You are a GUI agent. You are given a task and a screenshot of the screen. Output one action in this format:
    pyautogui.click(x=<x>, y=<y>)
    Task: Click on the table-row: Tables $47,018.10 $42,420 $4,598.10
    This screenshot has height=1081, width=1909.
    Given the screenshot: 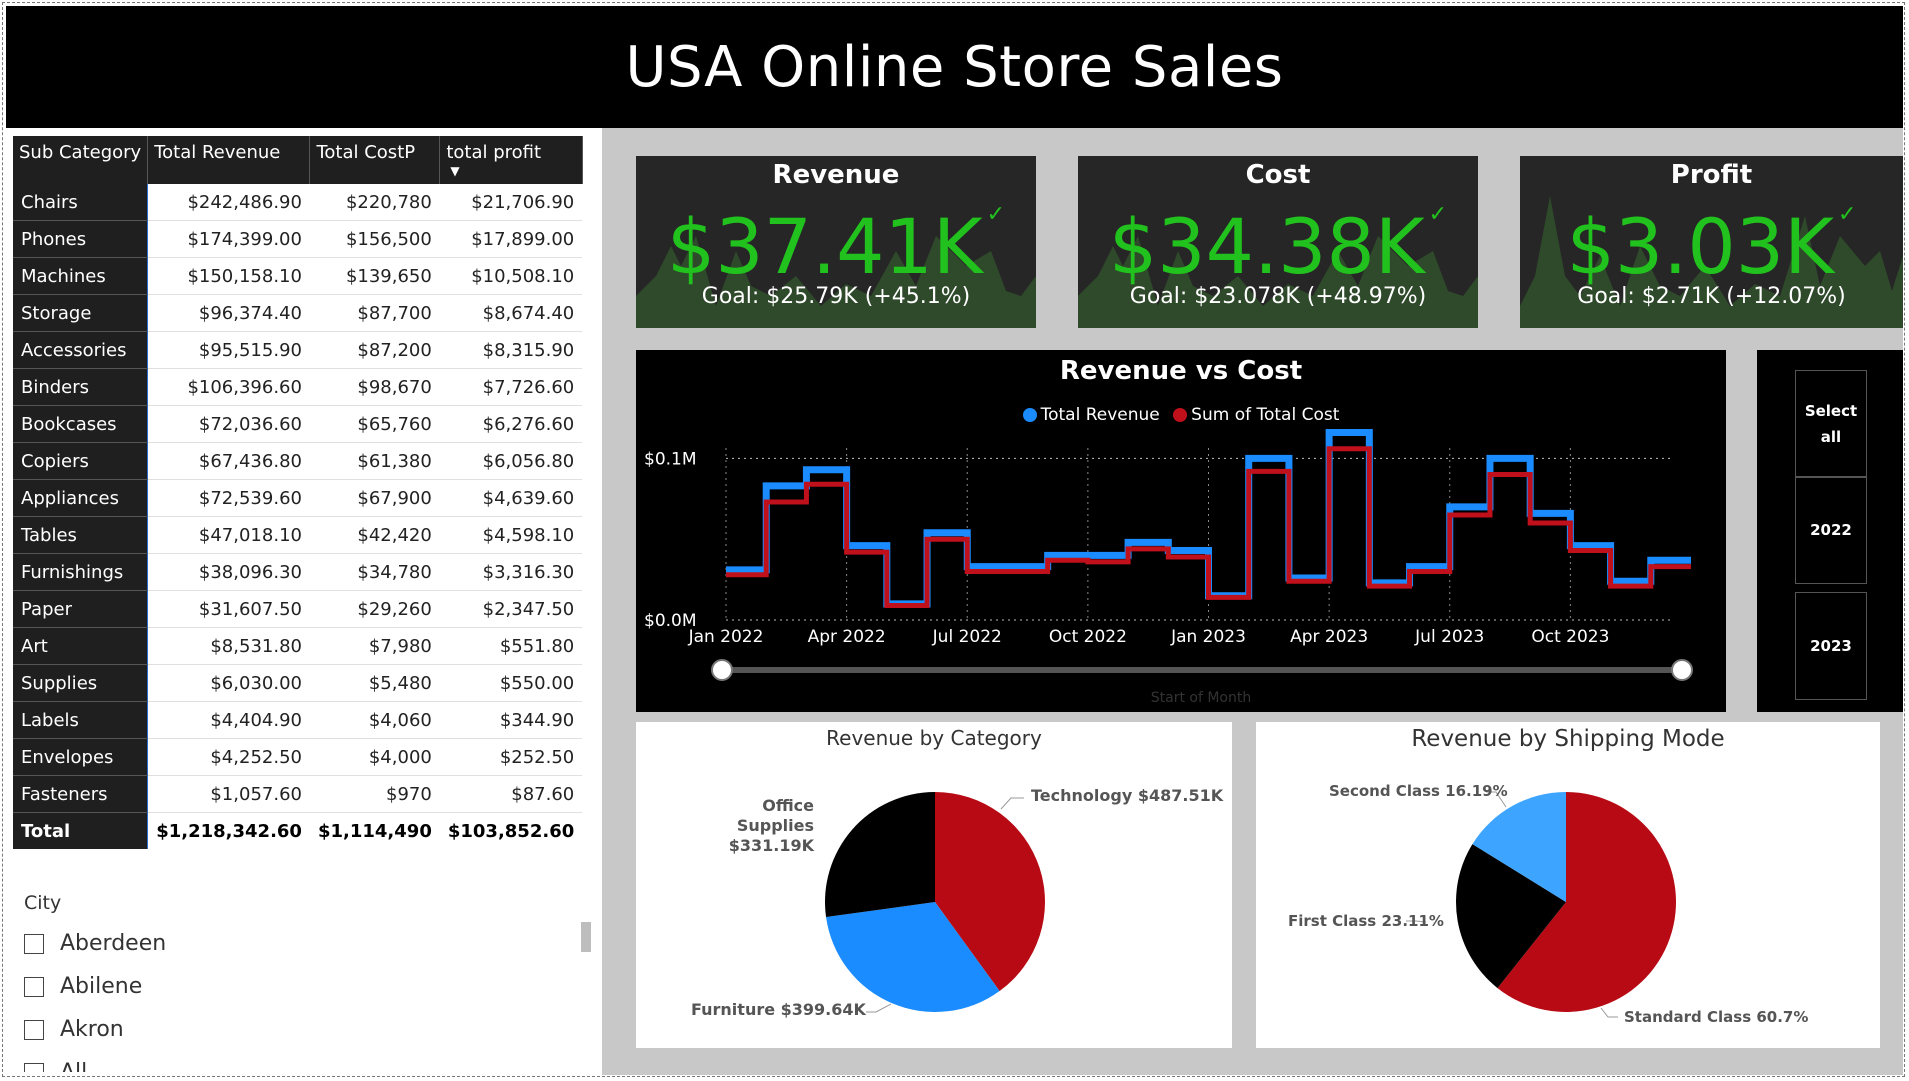 What is the action you would take?
    pyautogui.click(x=298, y=535)
    